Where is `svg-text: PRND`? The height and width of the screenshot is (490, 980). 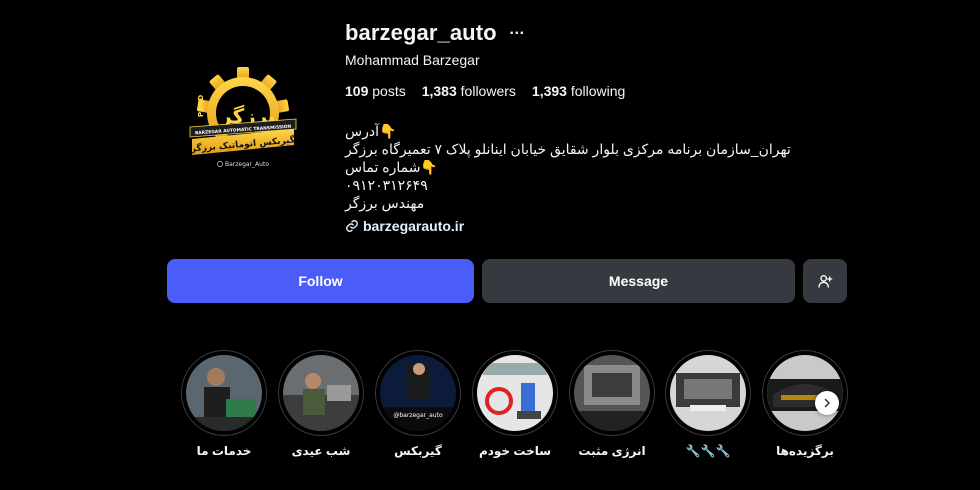
svg-text: PRND is located at coordinates (201, 106).